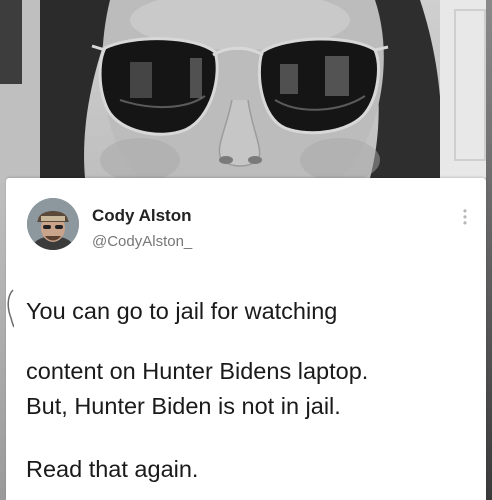 The width and height of the screenshot is (492, 500). What do you see at coordinates (10, 308) in the screenshot?
I see `page-curl-mark` at bounding box center [10, 308].